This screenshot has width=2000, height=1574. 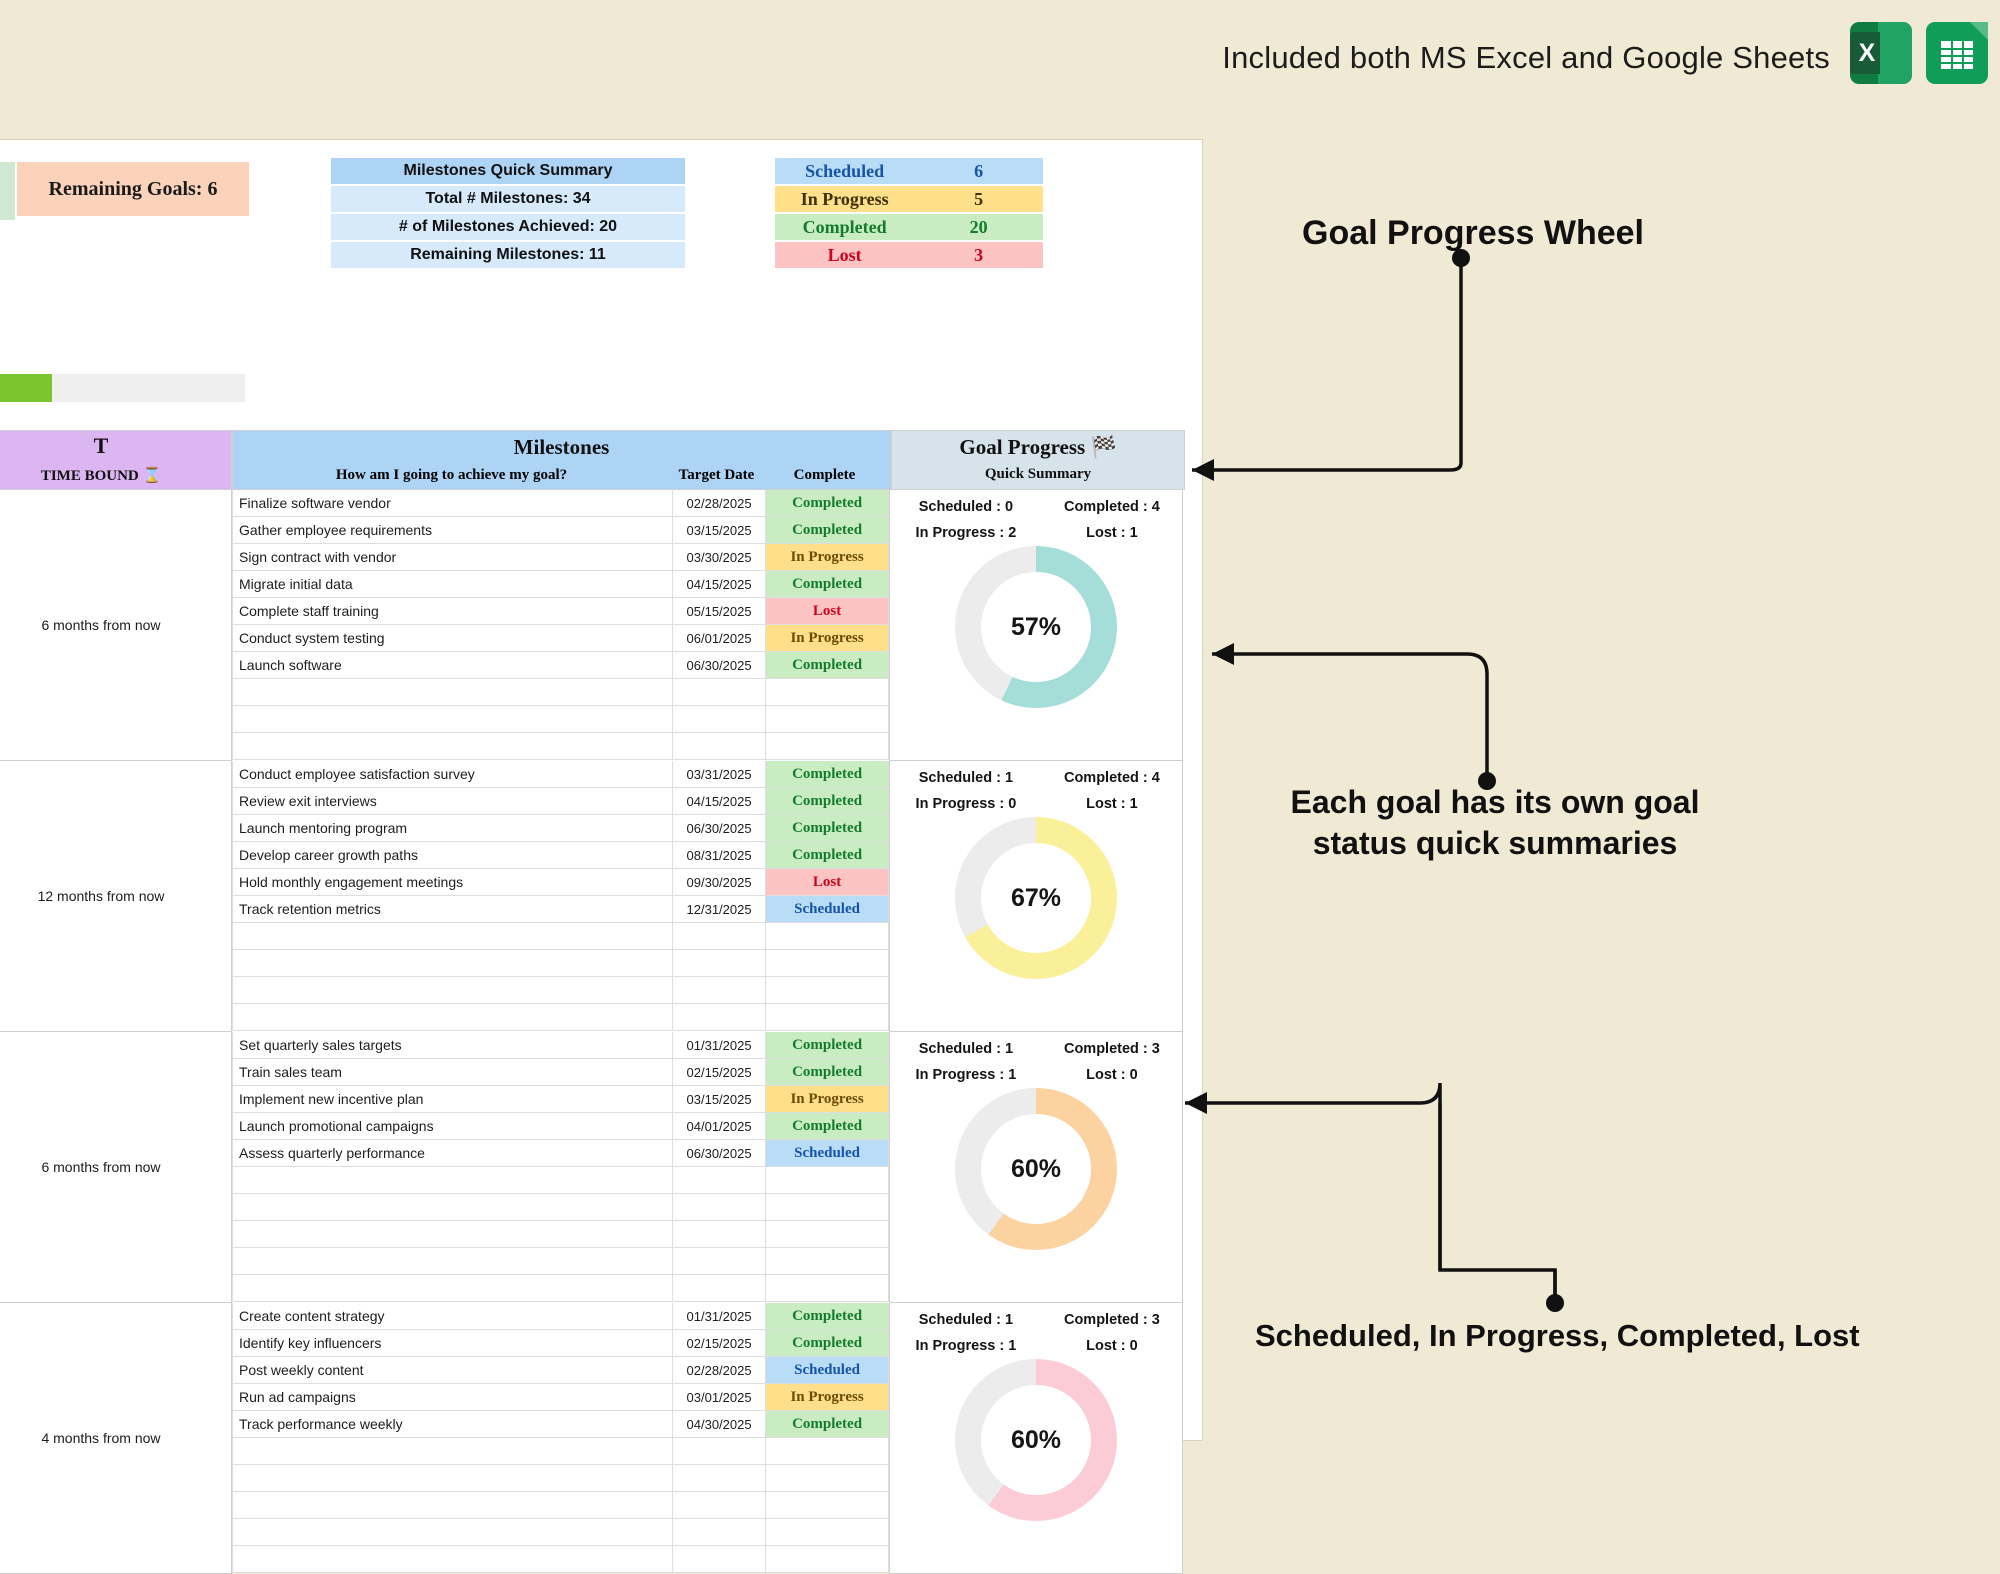 What do you see at coordinates (452, 828) in the screenshot?
I see `milestone-task: Launch mentoring program` at bounding box center [452, 828].